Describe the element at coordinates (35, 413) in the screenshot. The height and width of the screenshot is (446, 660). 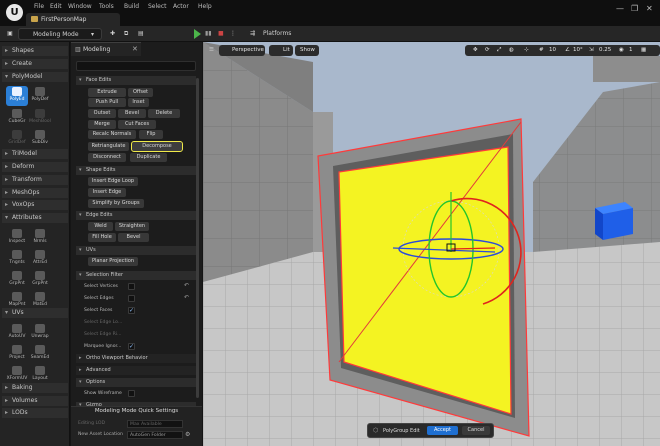
I see `category-lods: LODs` at that location.